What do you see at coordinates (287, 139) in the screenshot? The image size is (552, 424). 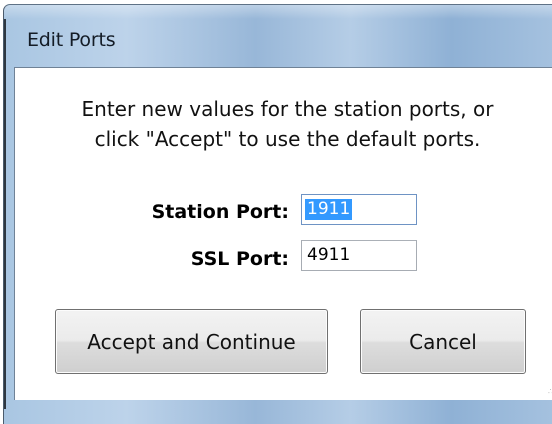 I see `instructions-line-2: click "Accept" to use the default ports.` at bounding box center [287, 139].